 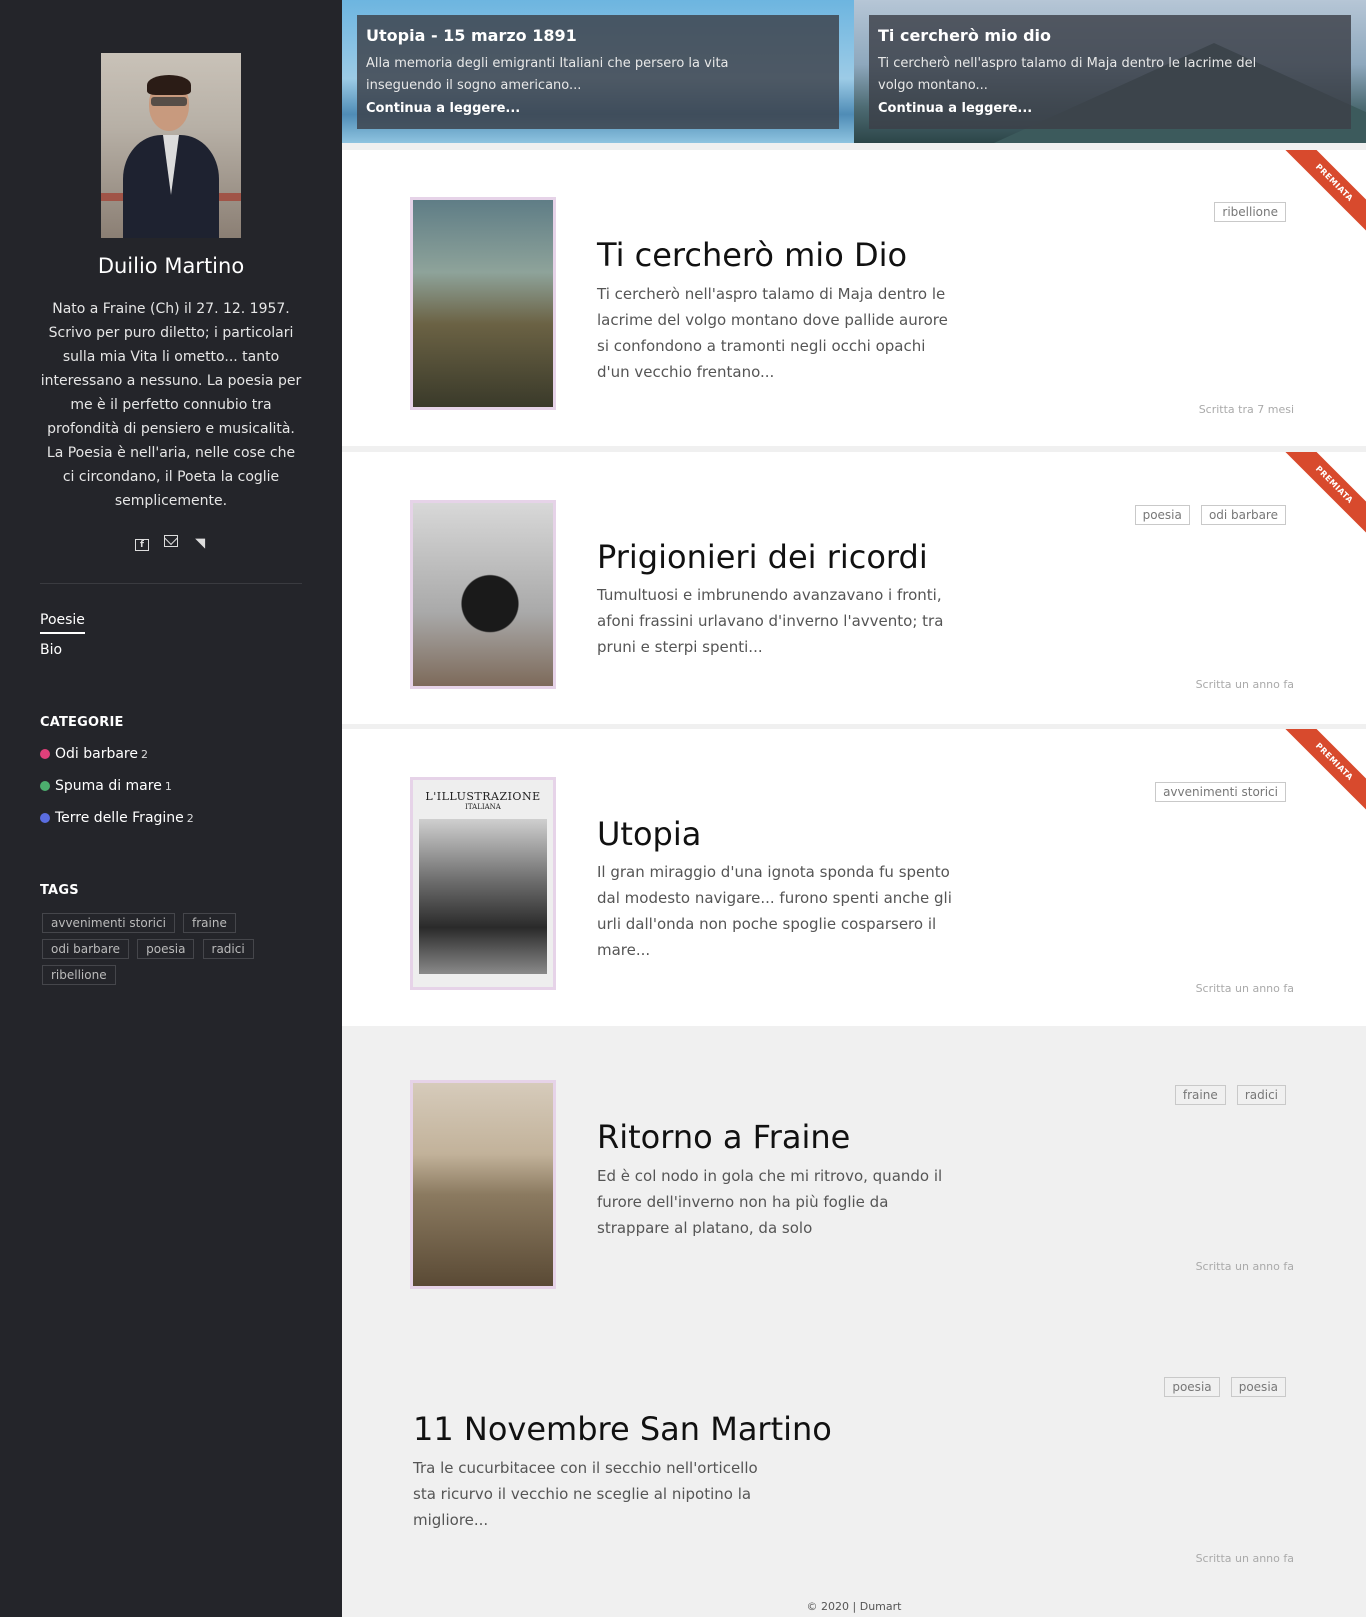 I want to click on category-item-spuma-di-mare: Spuma di mare 1, so click(x=117, y=786).